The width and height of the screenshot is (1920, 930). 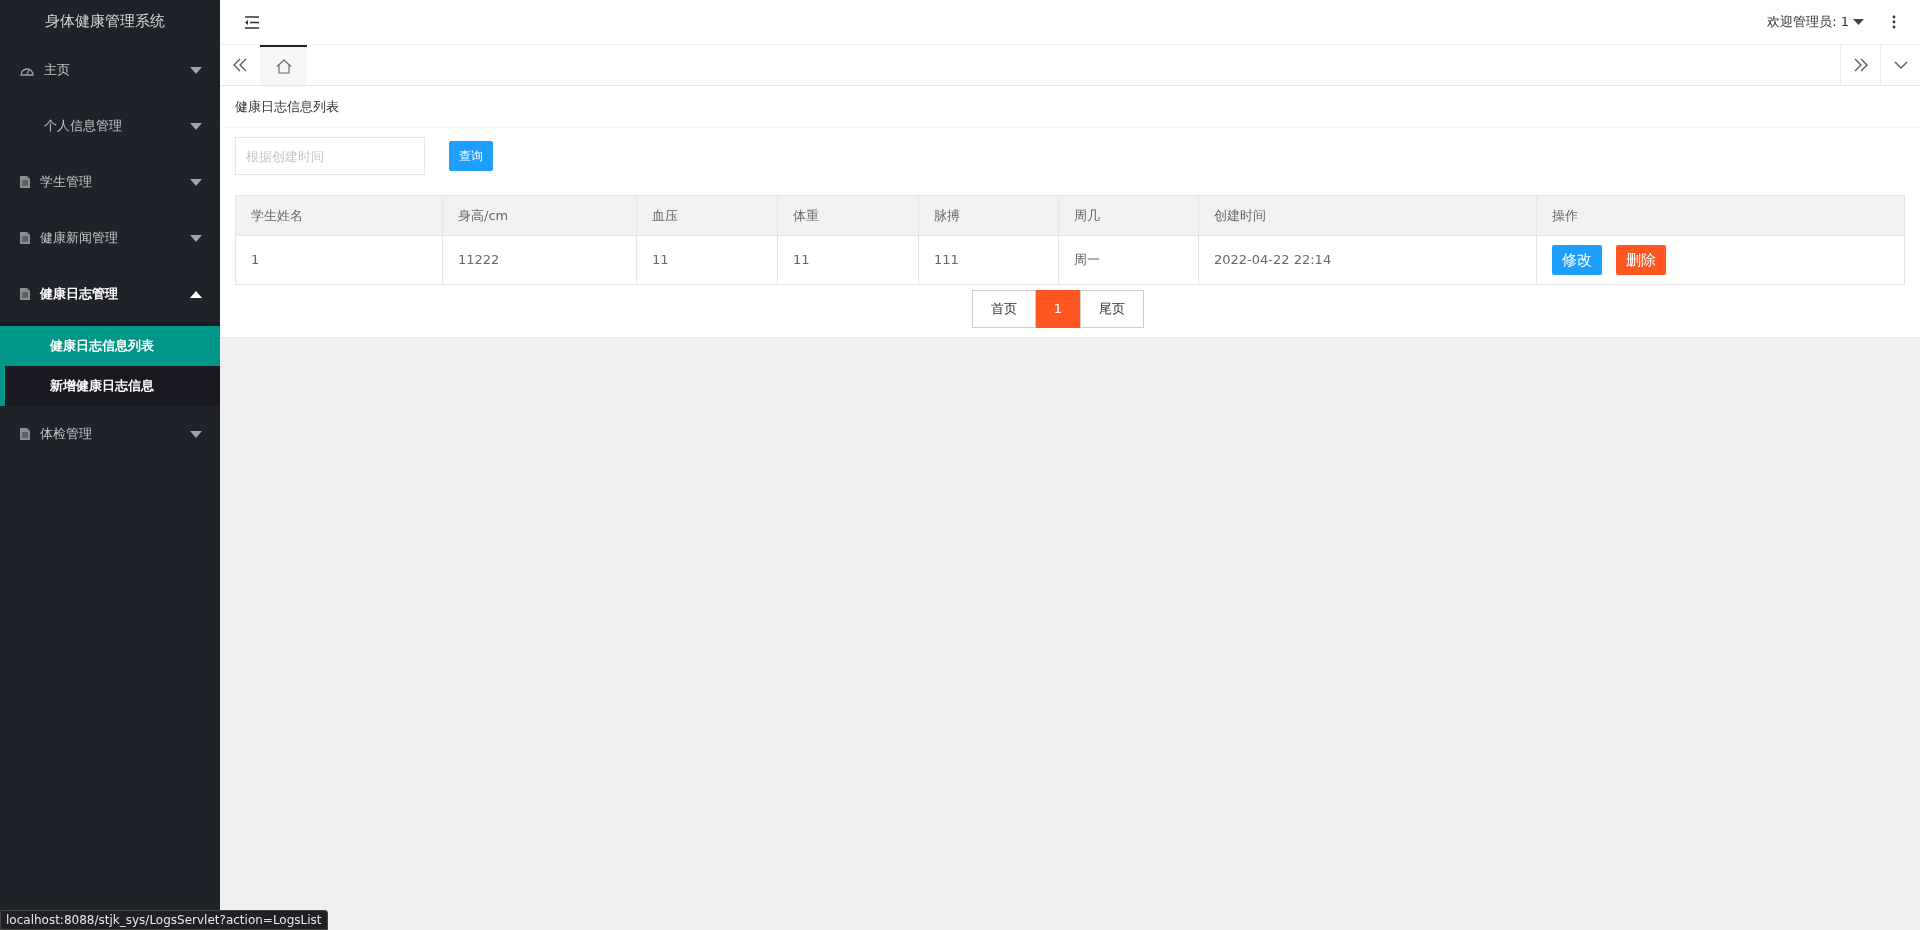 I want to click on sidebar-item: 个人信息管理, so click(x=110, y=126).